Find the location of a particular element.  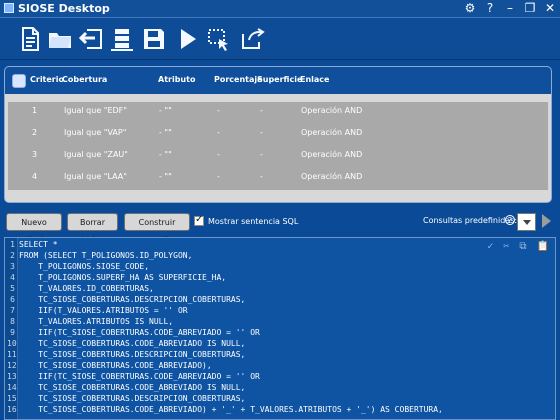

app-icon is located at coordinates (9, 8).